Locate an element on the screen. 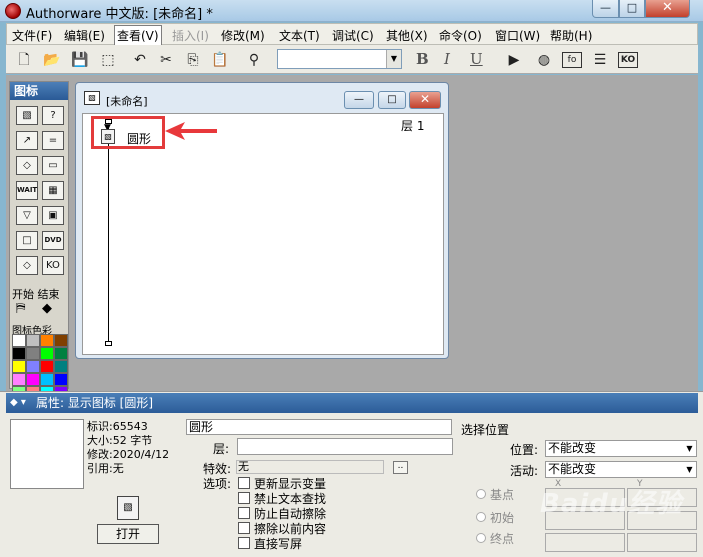  interaction-icon: ? is located at coordinates (53, 115).